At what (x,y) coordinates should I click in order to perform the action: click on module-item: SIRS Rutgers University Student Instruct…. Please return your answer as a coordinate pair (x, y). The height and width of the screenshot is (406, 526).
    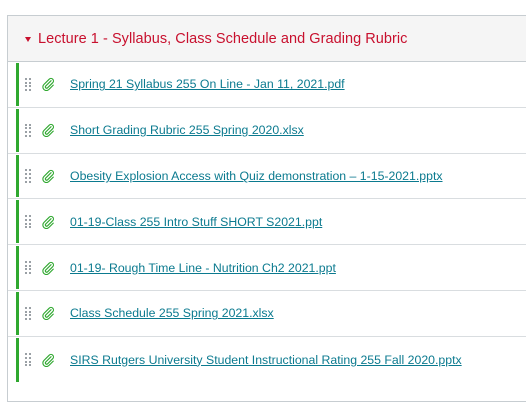
    Looking at the image, I should click on (267, 360).